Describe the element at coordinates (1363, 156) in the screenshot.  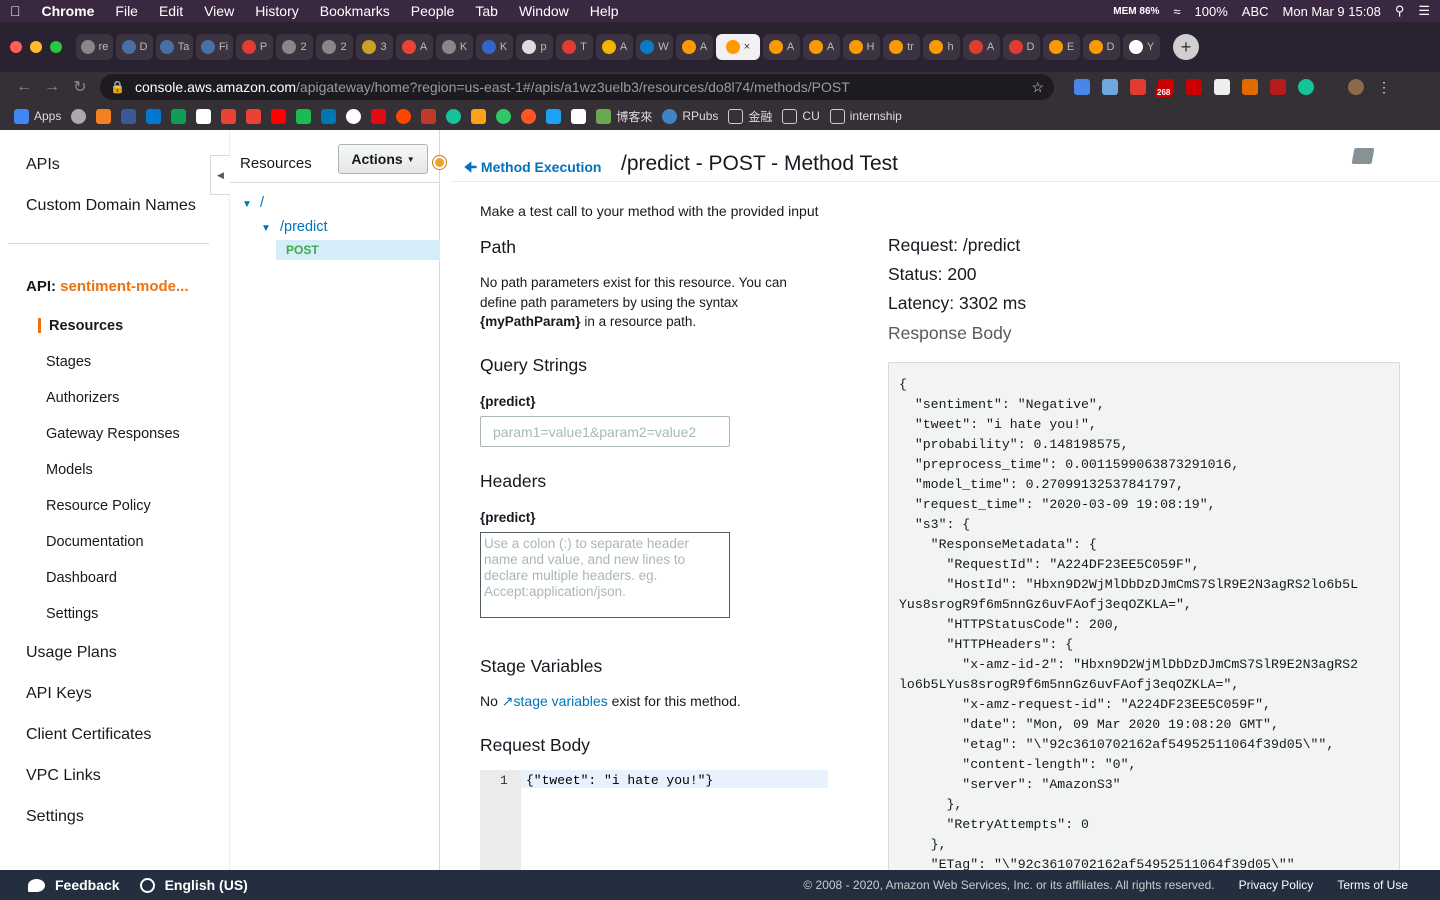
I see `documentation-book-icon` at that location.